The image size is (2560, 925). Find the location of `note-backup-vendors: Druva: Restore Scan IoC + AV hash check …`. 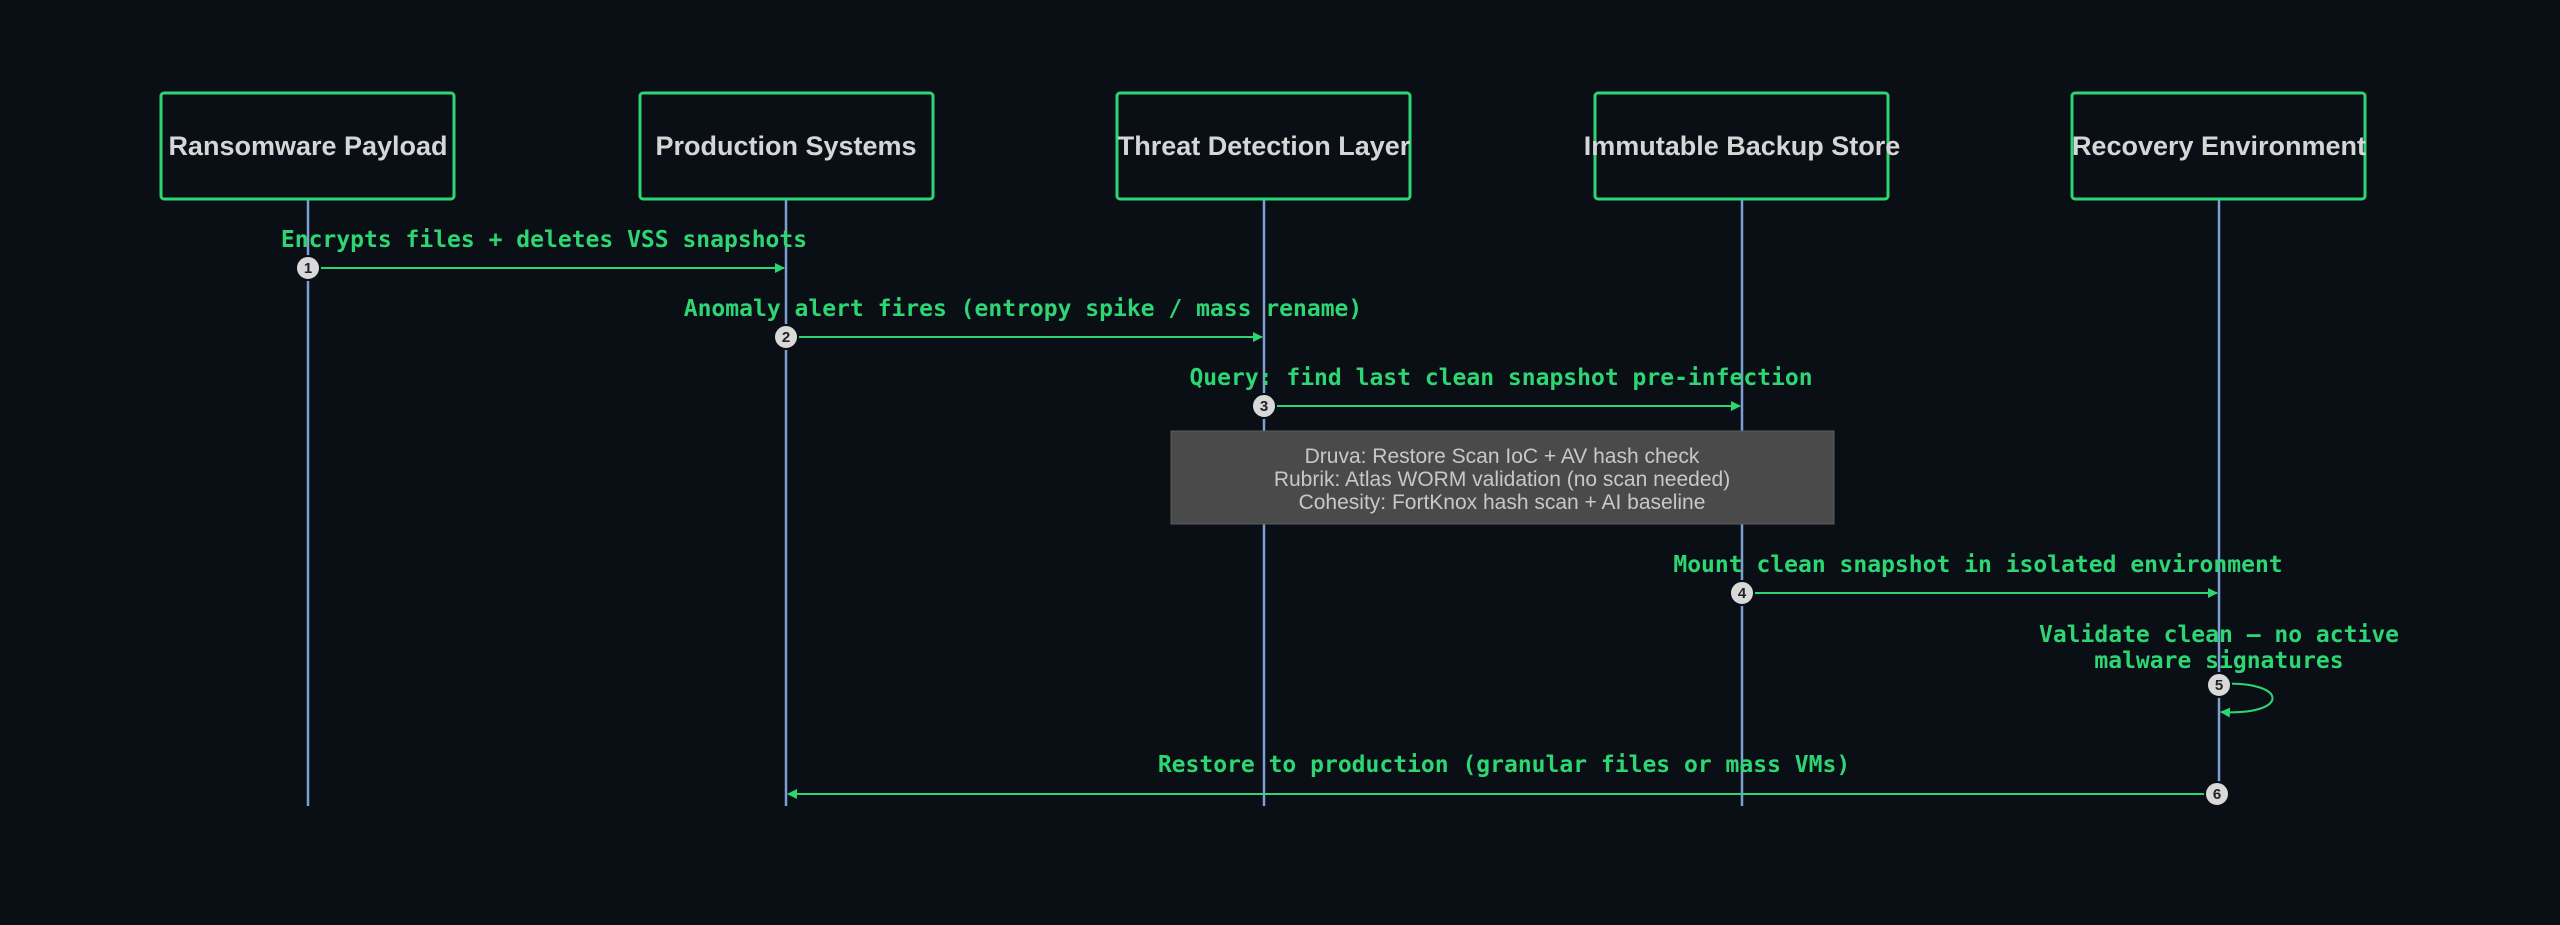

note-backup-vendors: Druva: Restore Scan IoC + AV hash check … is located at coordinates (1502, 477).